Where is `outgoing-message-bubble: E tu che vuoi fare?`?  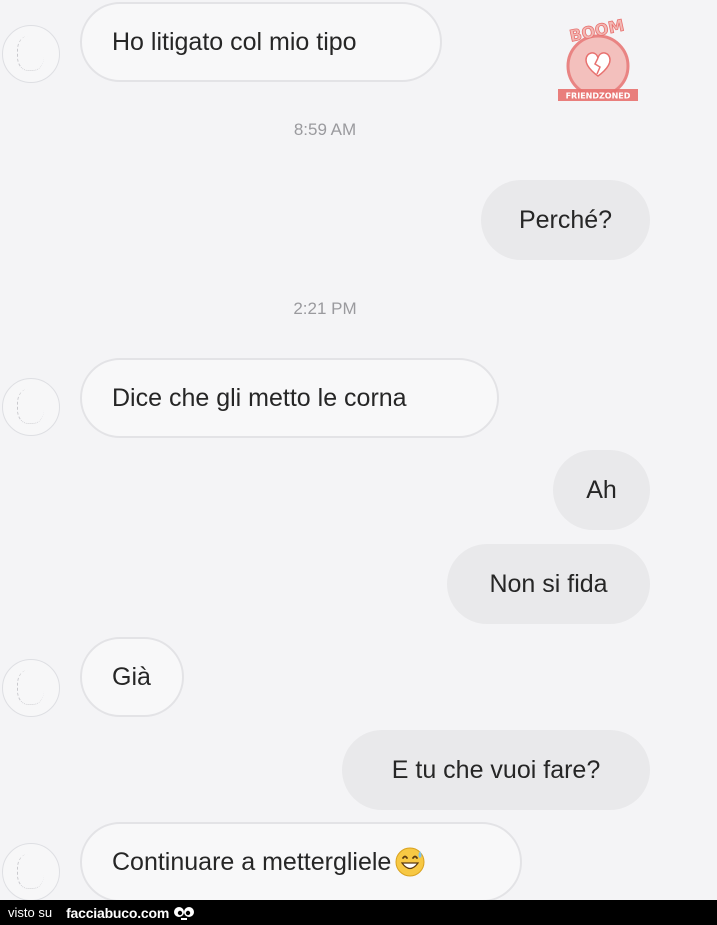 outgoing-message-bubble: E tu che vuoi fare? is located at coordinates (496, 770).